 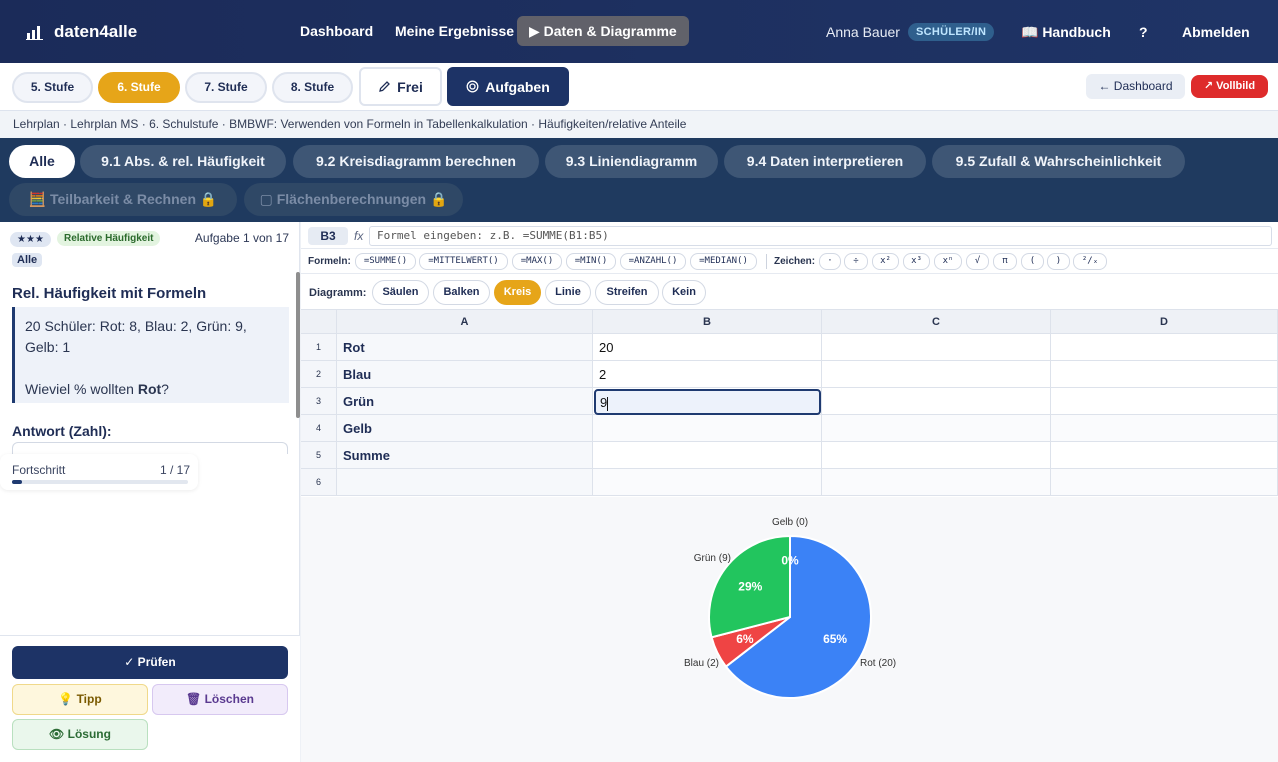 I want to click on cell-d4, so click(x=1164, y=428).